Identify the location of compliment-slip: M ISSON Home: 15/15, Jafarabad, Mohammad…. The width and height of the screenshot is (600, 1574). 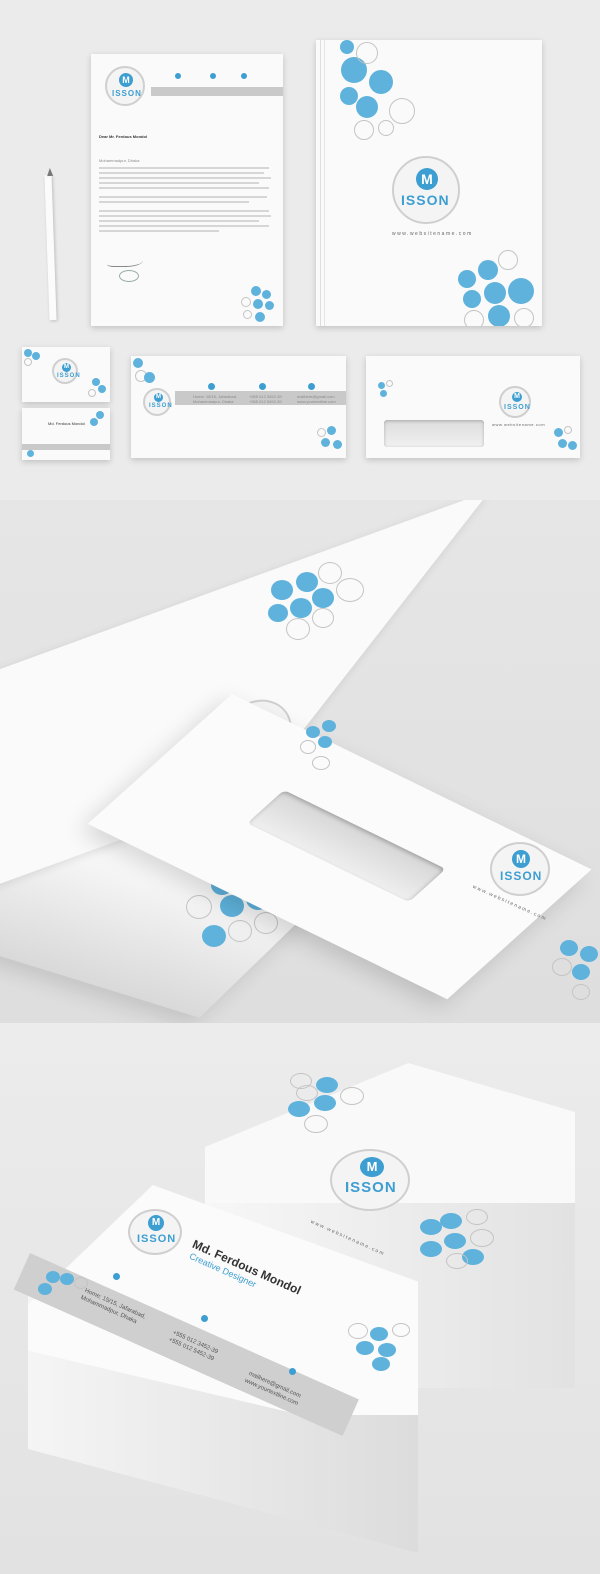
(238, 407).